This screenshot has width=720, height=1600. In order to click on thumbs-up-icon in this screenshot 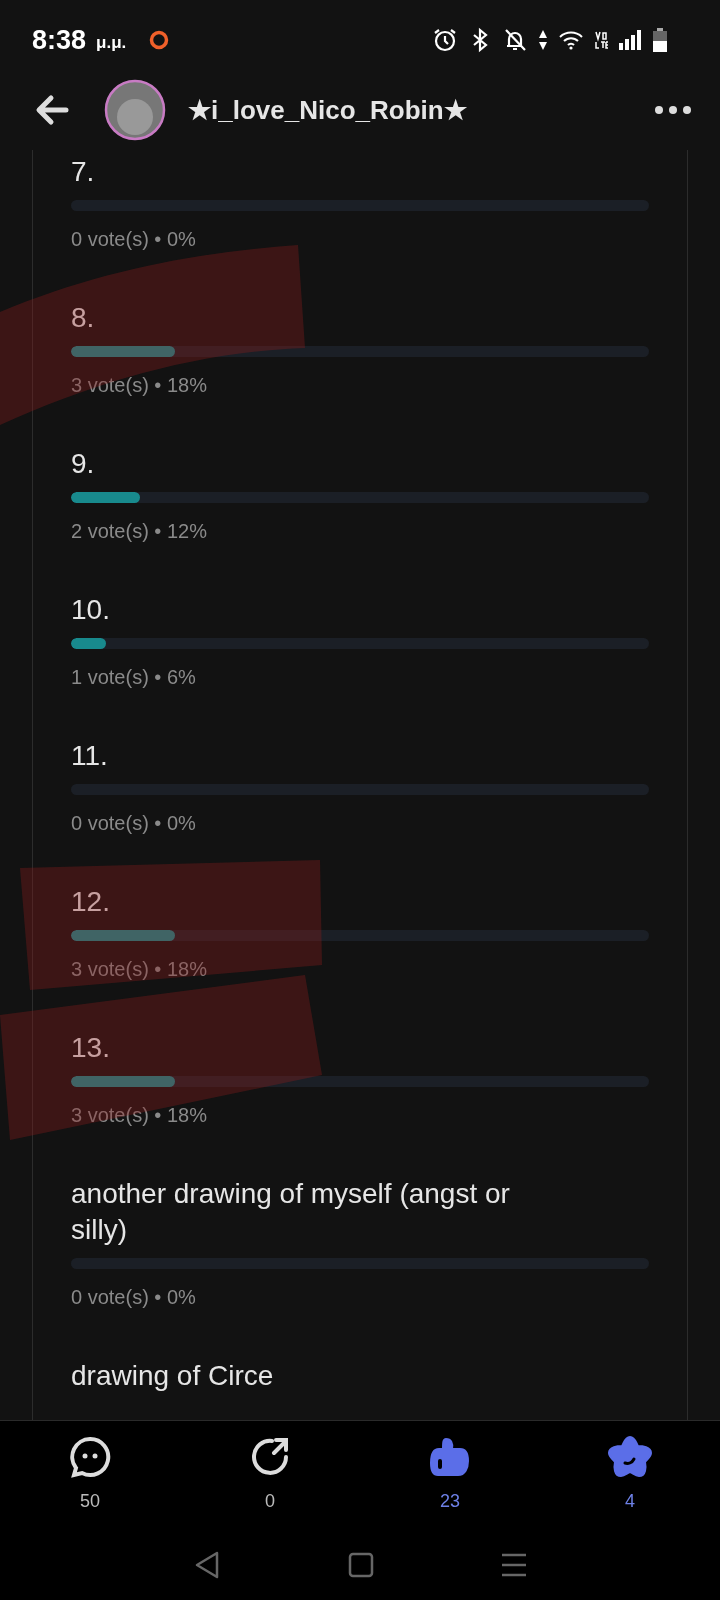, I will do `click(450, 1457)`.